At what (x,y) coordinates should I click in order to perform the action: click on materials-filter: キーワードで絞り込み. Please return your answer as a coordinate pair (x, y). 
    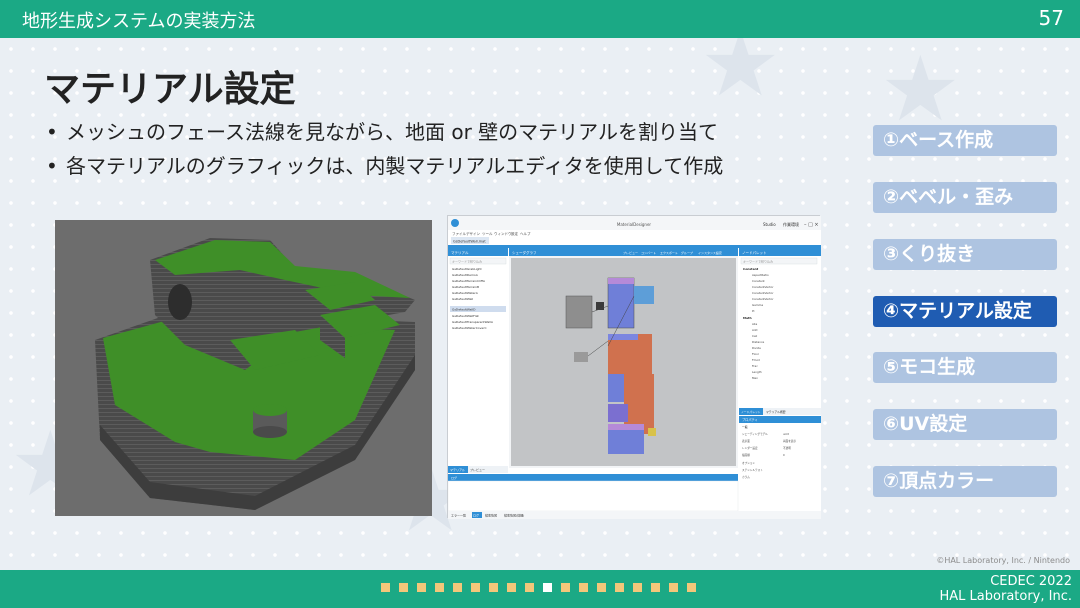
    Looking at the image, I should click on (467, 261).